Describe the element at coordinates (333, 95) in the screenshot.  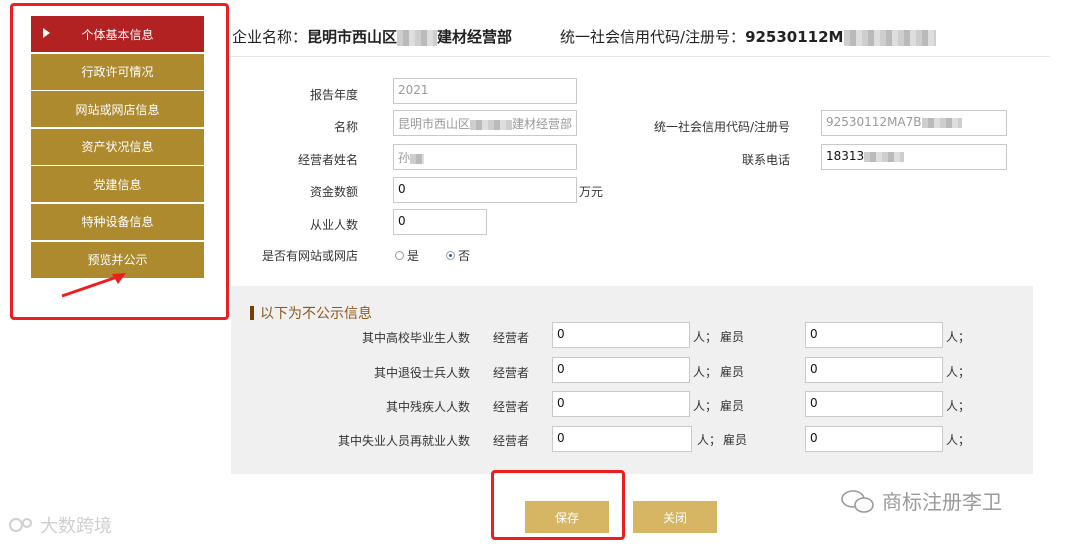
I see `report-year-label: 报告年度` at that location.